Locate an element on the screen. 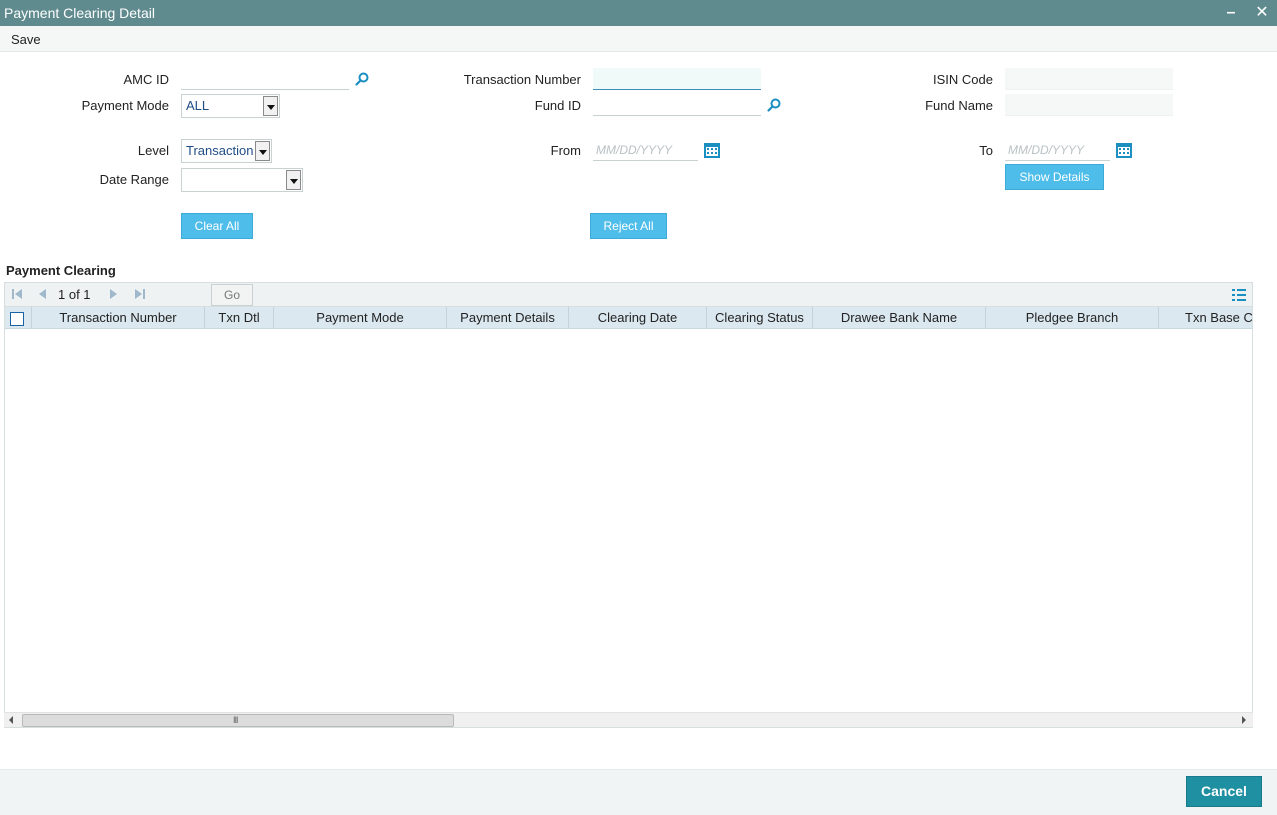 Image resolution: width=1277 pixels, height=815 pixels. payment-mode-label: Payment Mode is located at coordinates (125, 105).